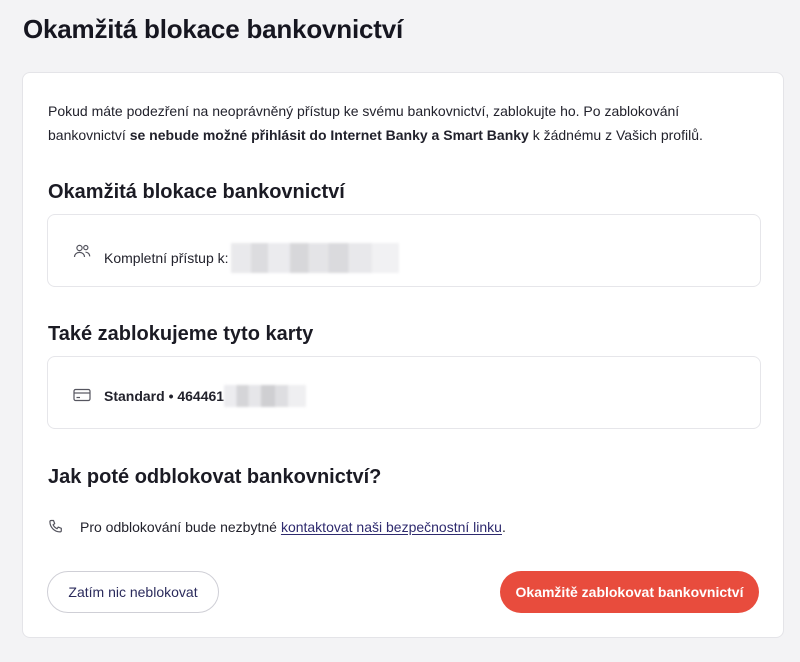  I want to click on users-icon, so click(82, 251).